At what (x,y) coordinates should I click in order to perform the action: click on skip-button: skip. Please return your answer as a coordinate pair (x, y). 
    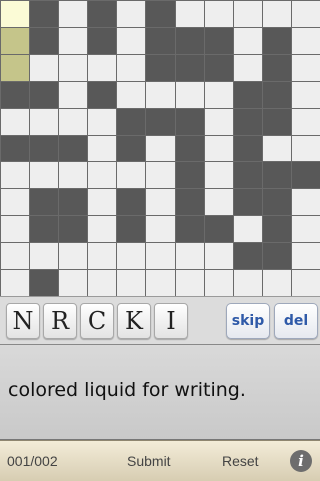
    Looking at the image, I should click on (248, 321).